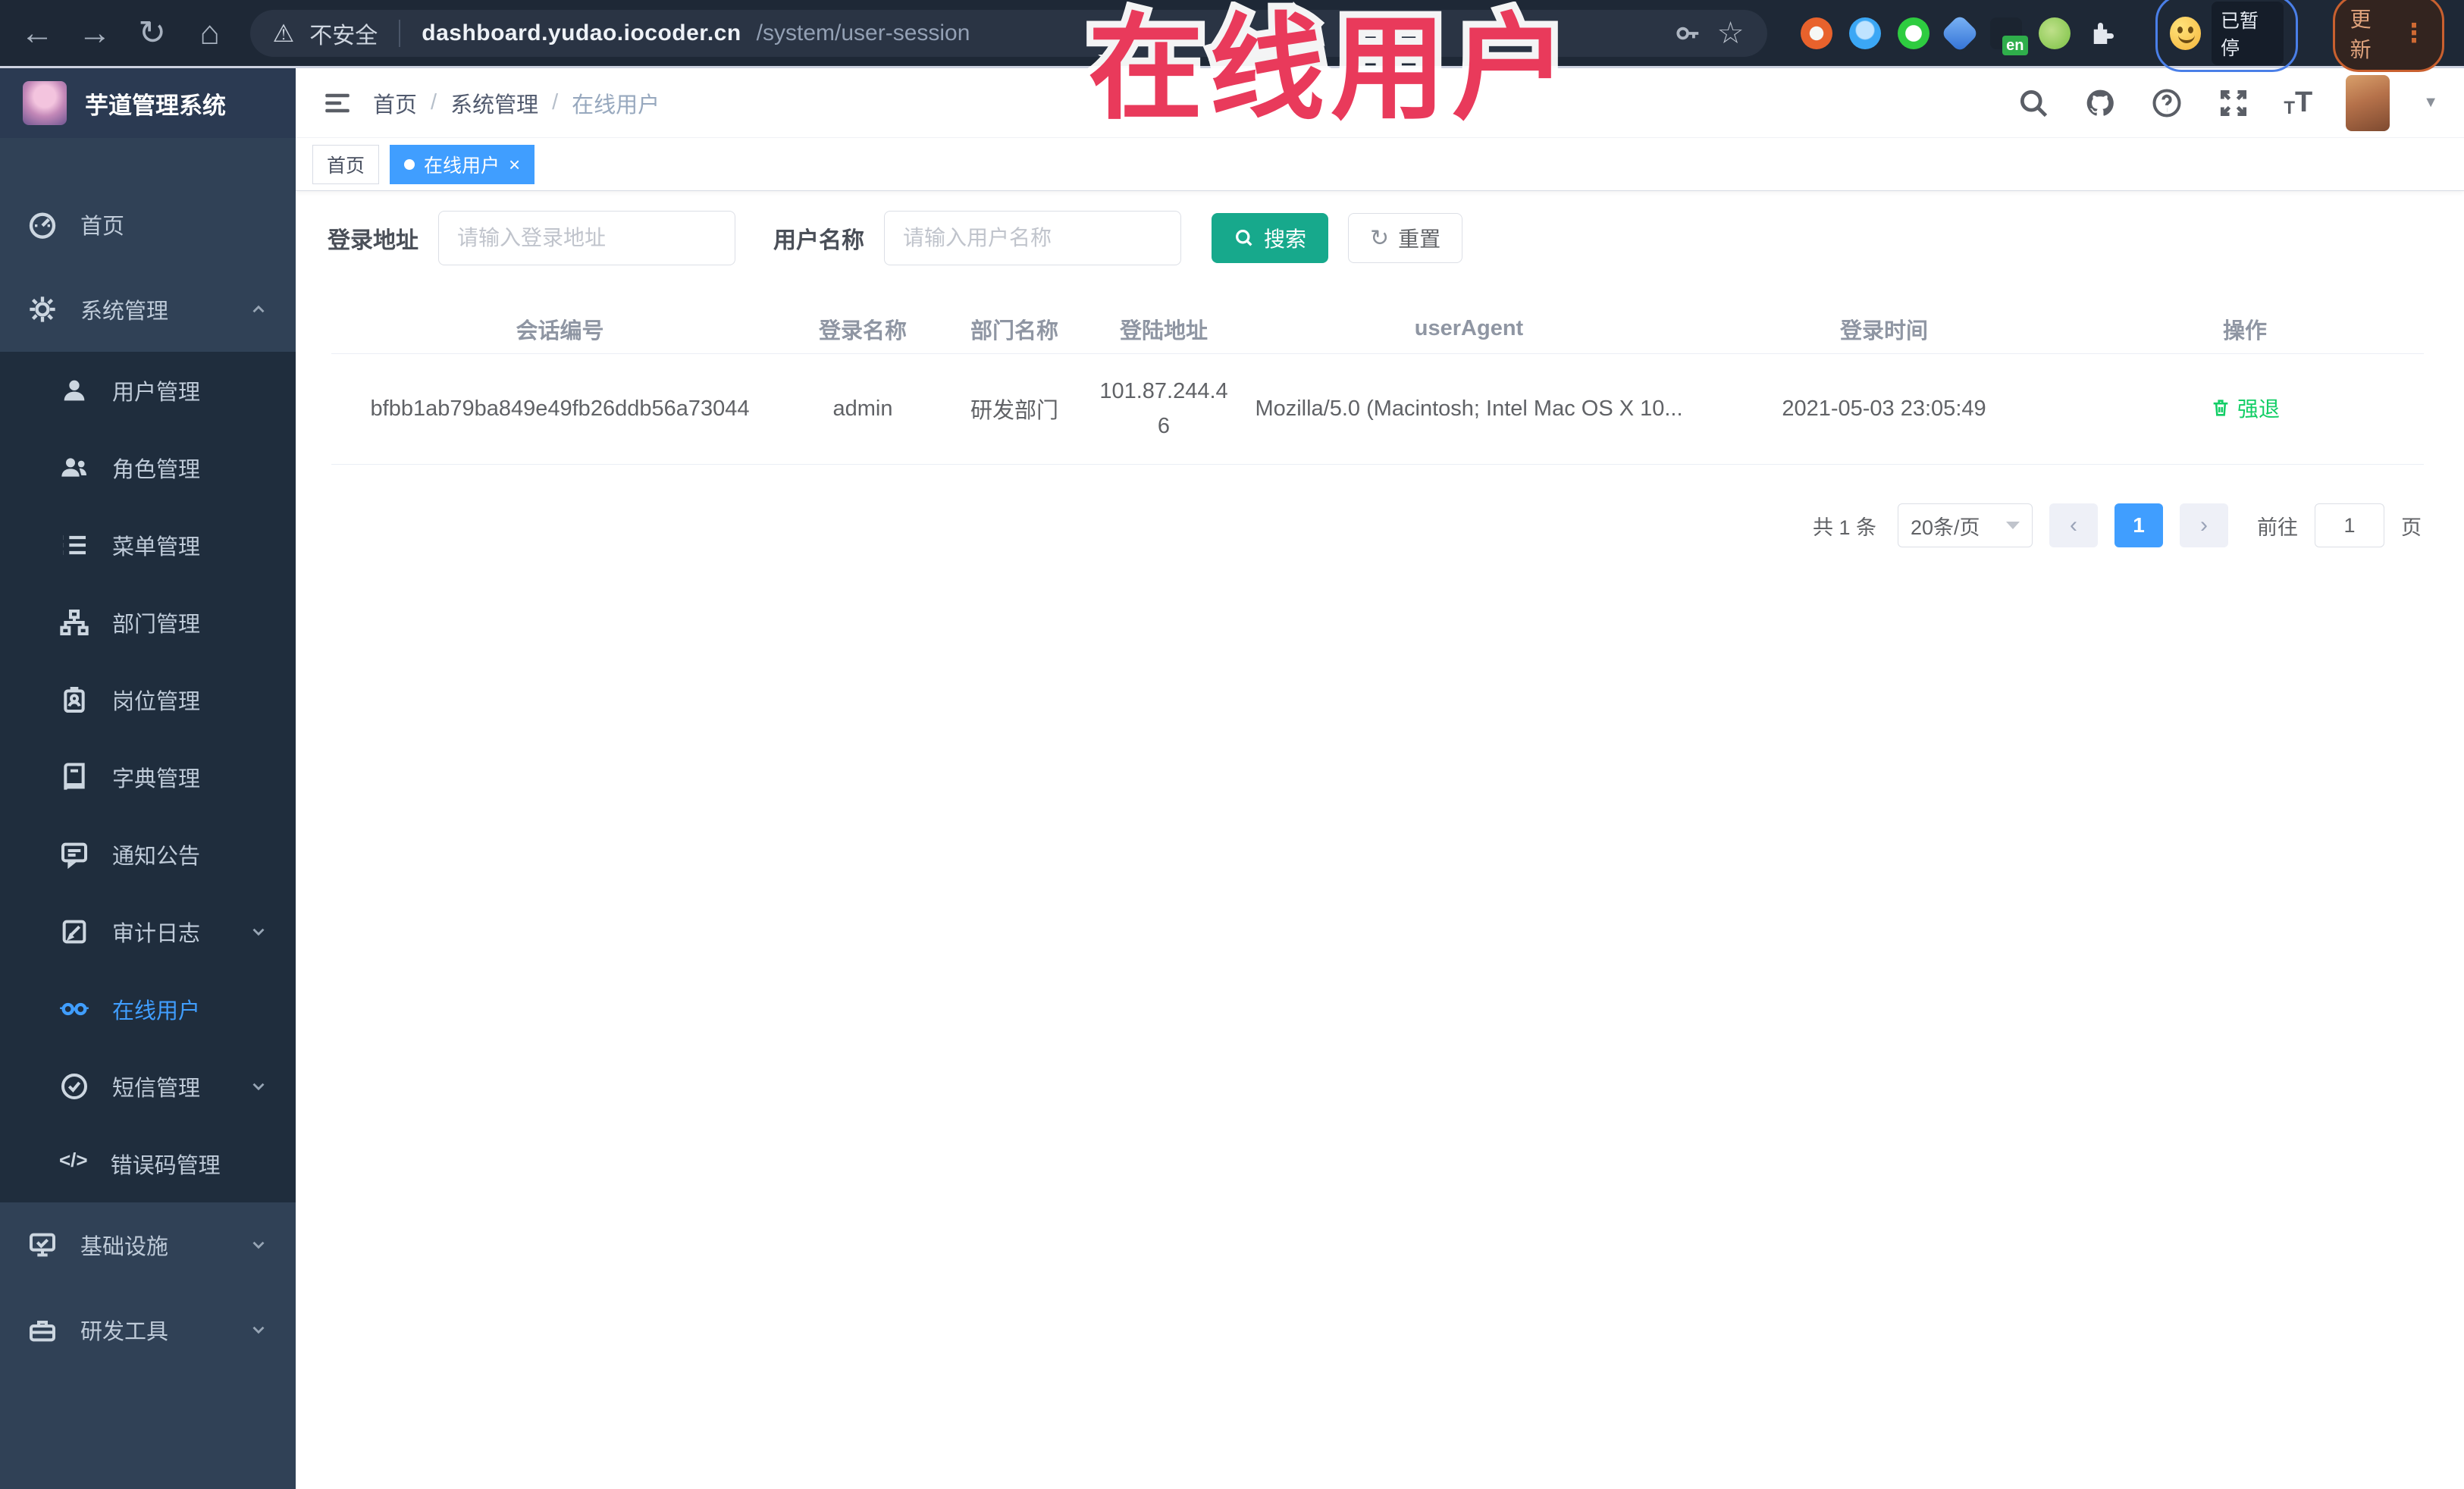  I want to click on font-size-icon: TT, so click(2298, 102).